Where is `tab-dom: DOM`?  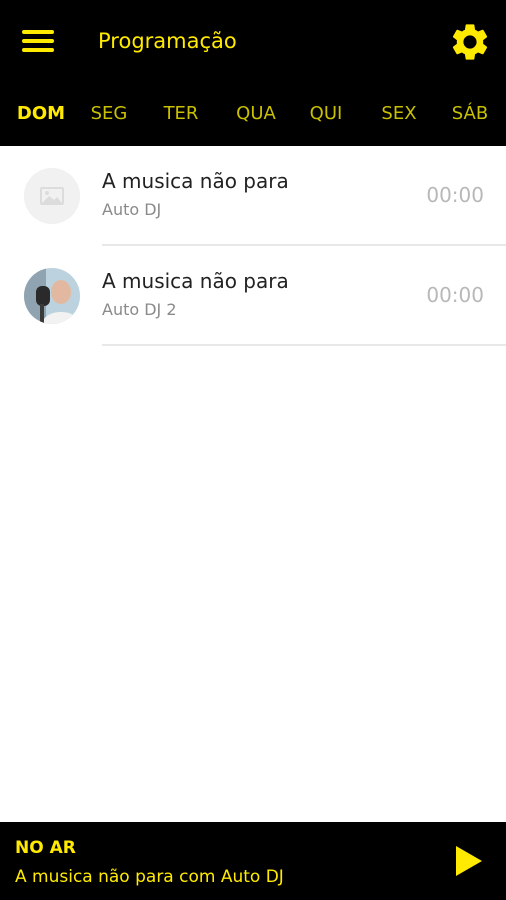
tab-dom: DOM is located at coordinates (41, 114).